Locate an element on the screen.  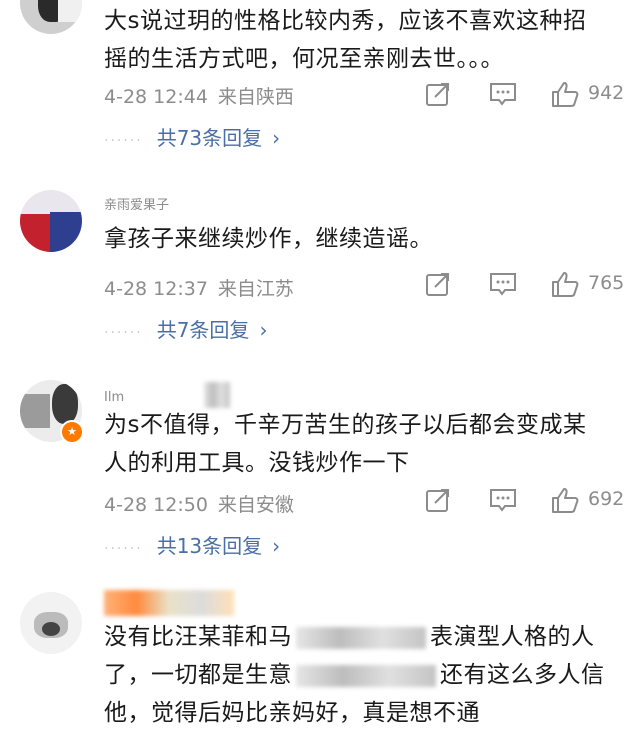
comment-text: 为s不值得，千辛万苦生的孩子以后都会变成某 人的利用工具。没钱炒作一下 is located at coordinates (345, 444).